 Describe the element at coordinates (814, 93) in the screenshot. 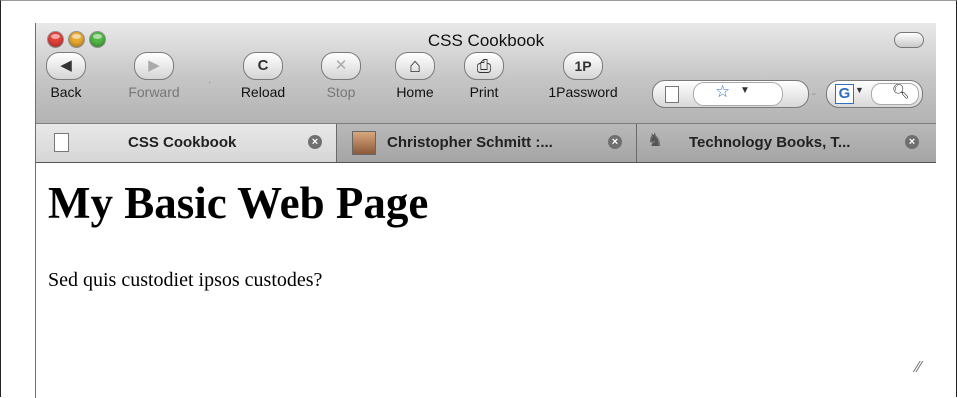

I see `toolbar-dash: -` at that location.